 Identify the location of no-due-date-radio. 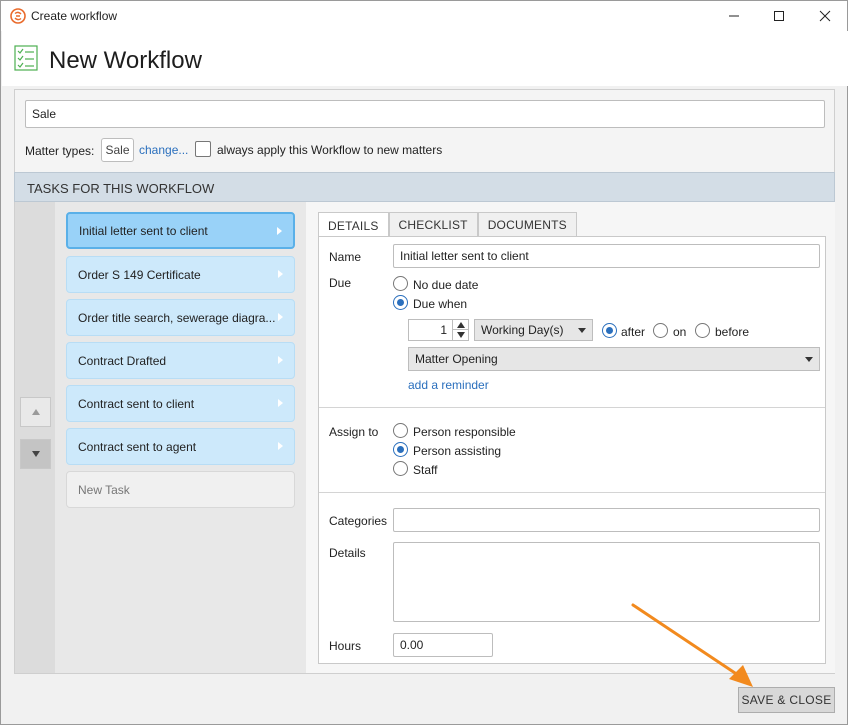
(400, 283).